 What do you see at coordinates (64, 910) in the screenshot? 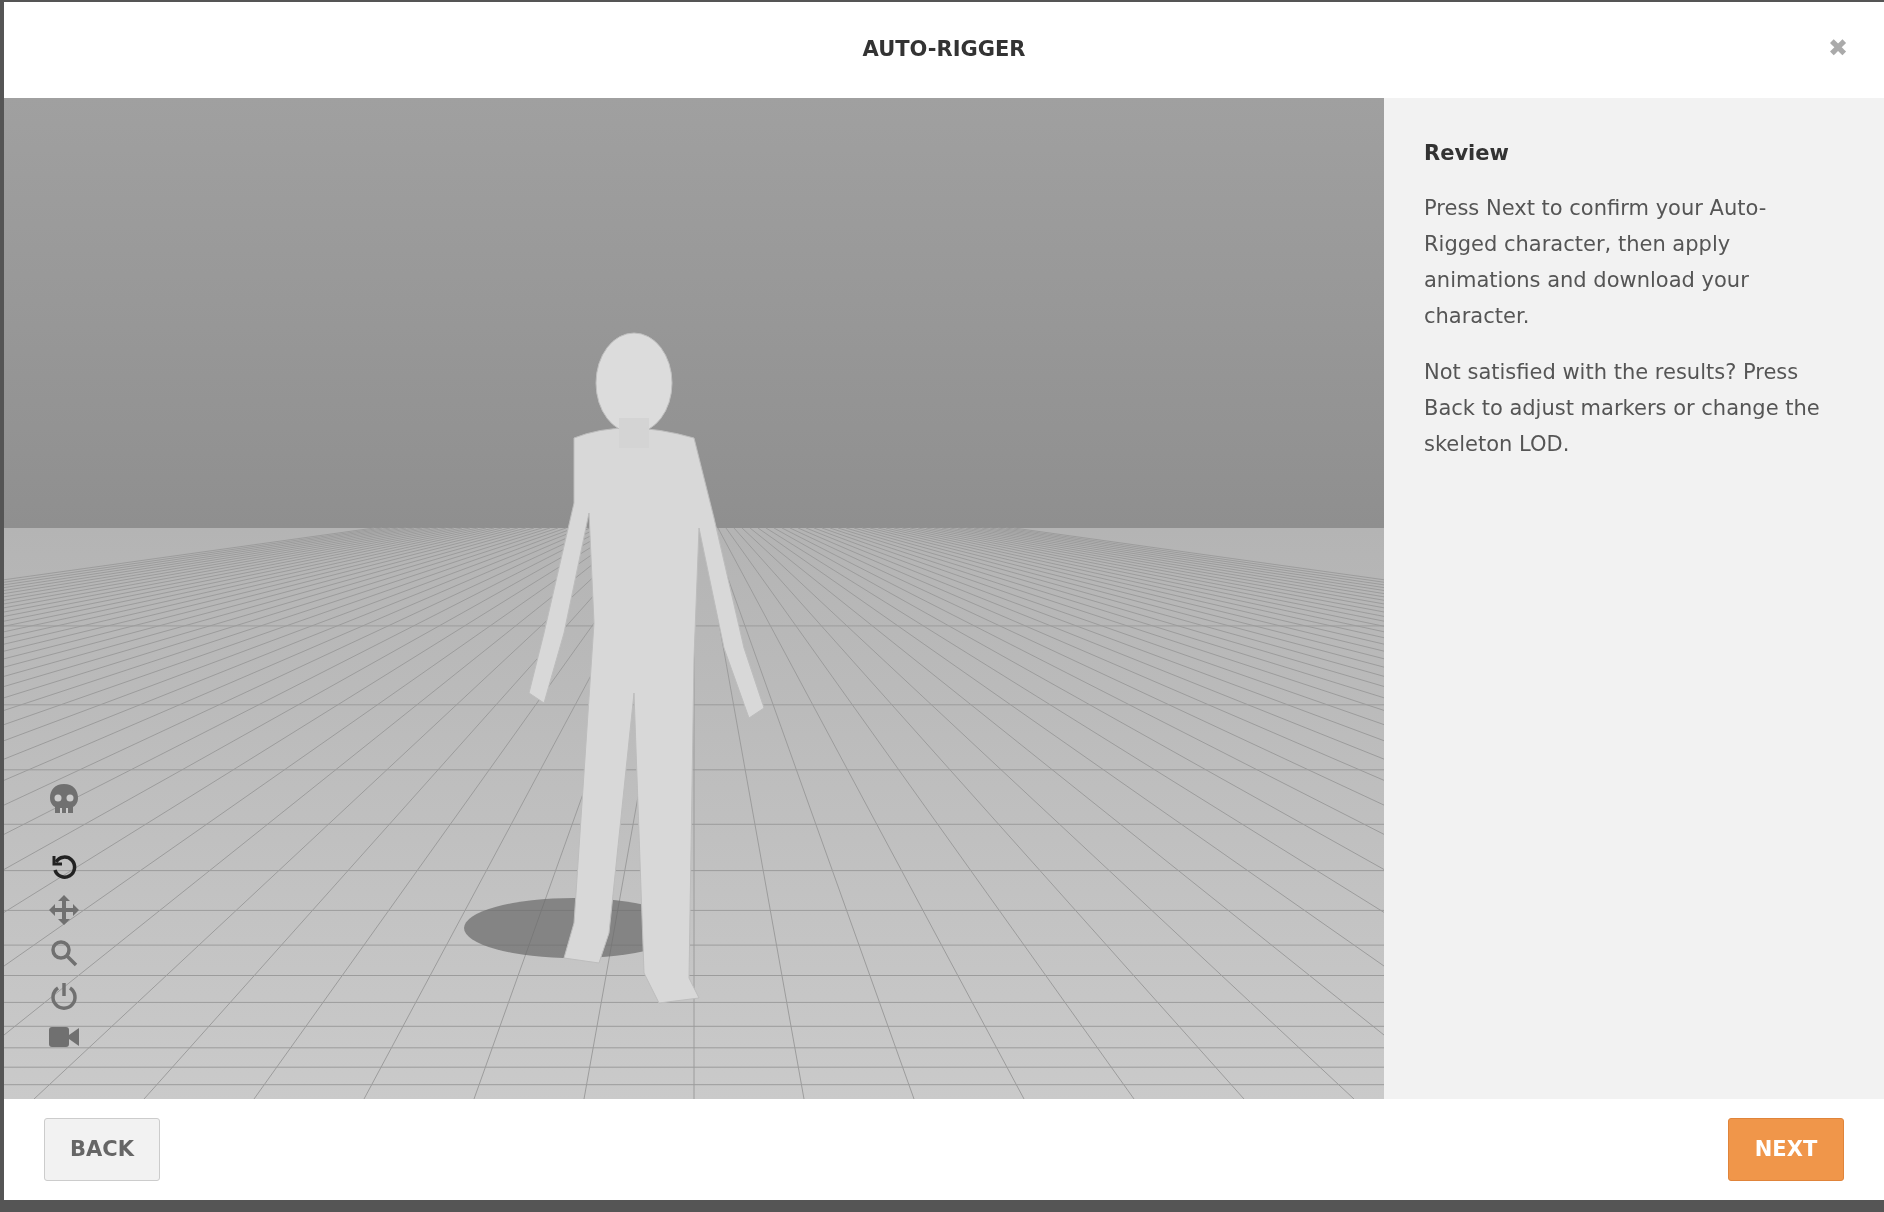
I see `move-icon` at bounding box center [64, 910].